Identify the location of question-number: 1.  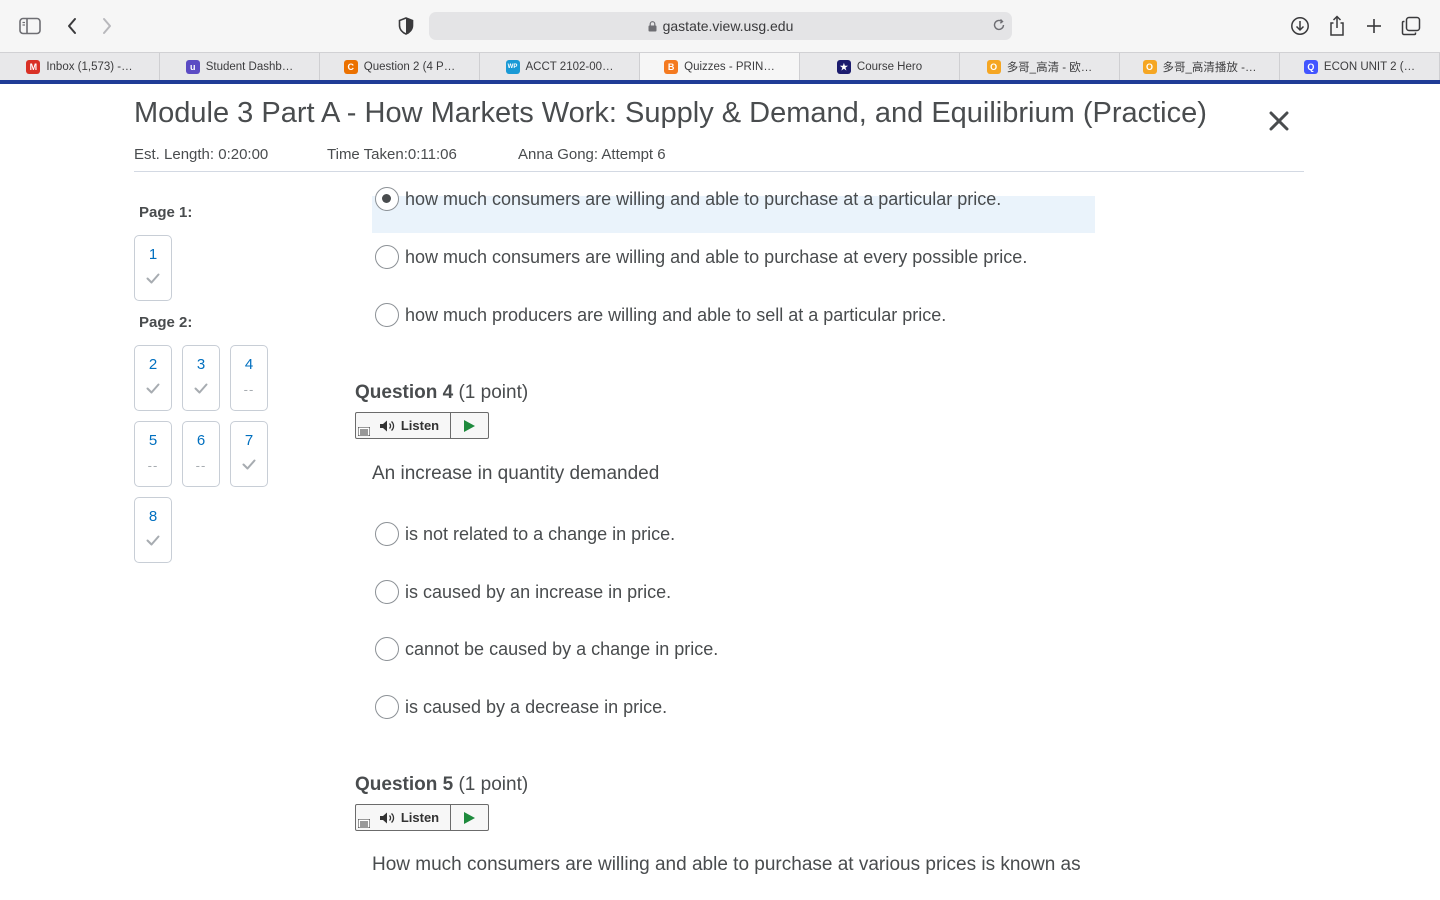
(153, 254).